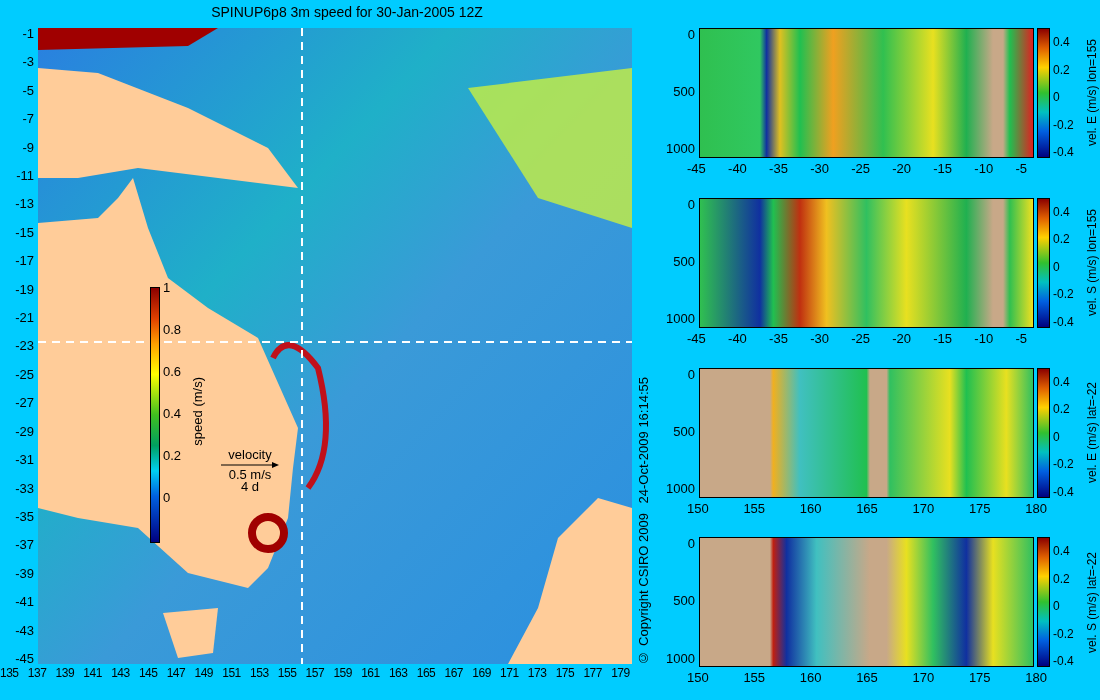 Image resolution: width=1100 pixels, height=700 pixels. What do you see at coordinates (24, 403) in the screenshot?
I see `axis-tick-label: -27` at bounding box center [24, 403].